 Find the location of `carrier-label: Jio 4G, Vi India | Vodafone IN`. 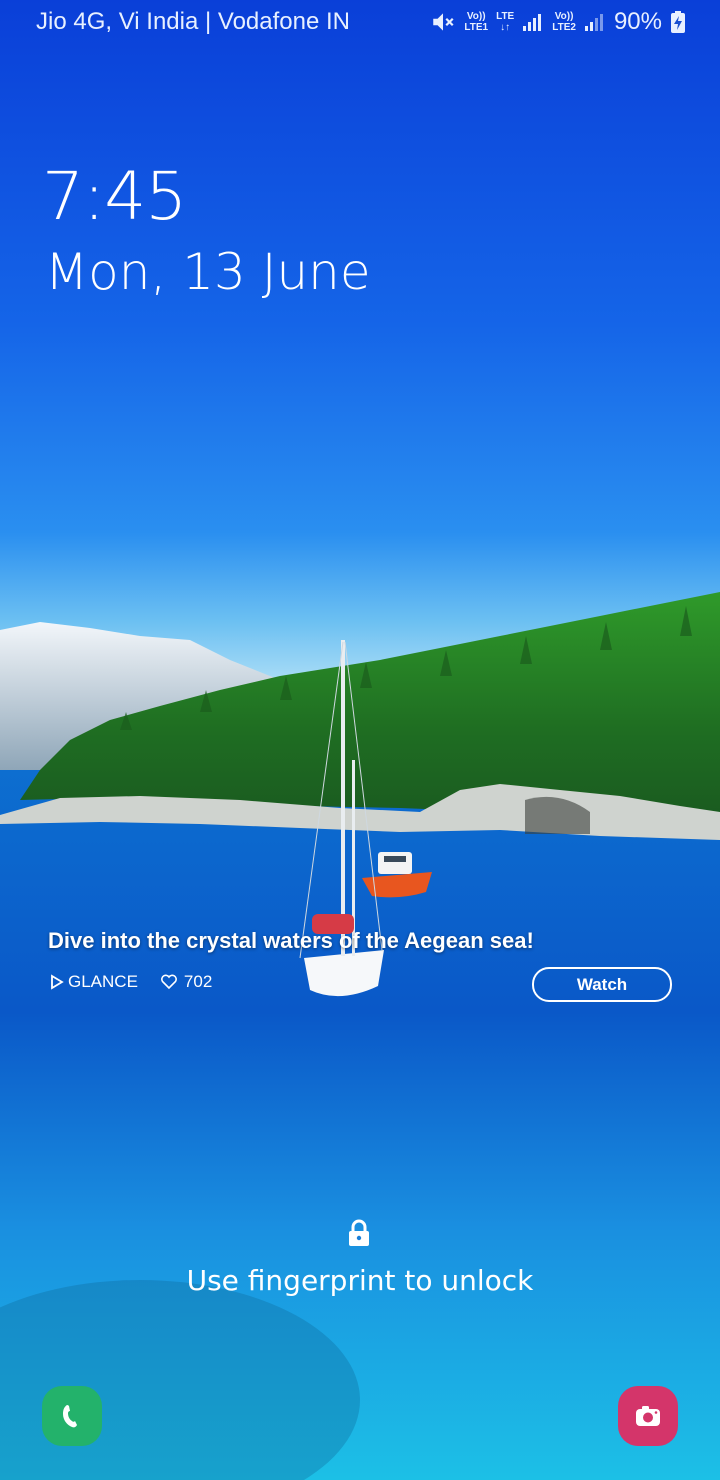

carrier-label: Jio 4G, Vi India | Vodafone IN is located at coordinates (193, 21).